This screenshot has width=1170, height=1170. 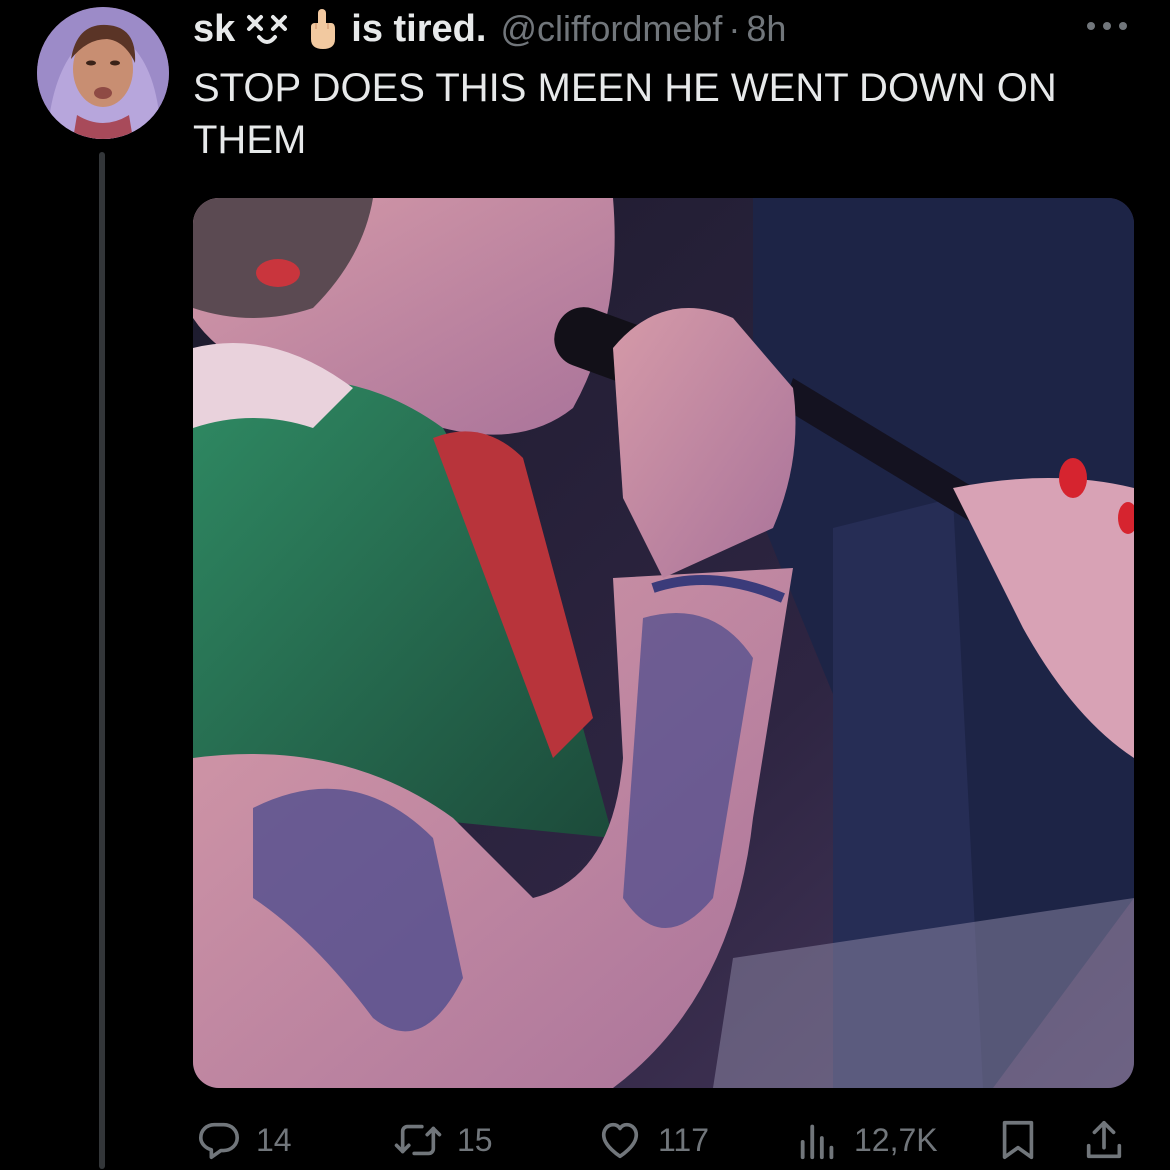 What do you see at coordinates (585, 1140) in the screenshot?
I see `tweet-action-bar: 14 15 117 12,7K` at bounding box center [585, 1140].